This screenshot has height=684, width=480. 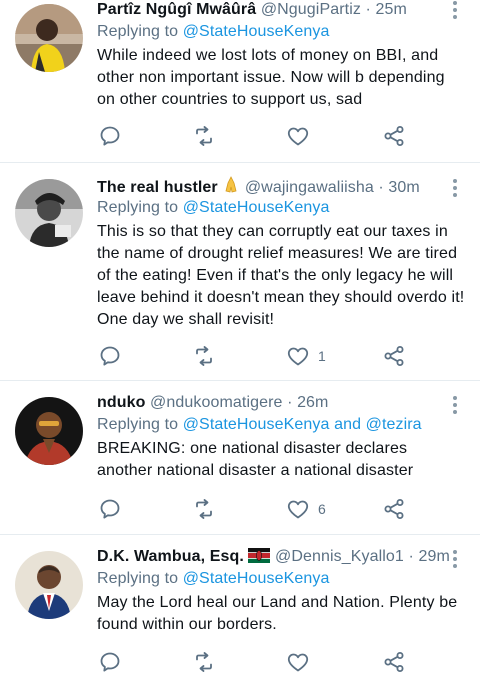 What do you see at coordinates (259, 558) in the screenshot?
I see `kenya-flag-emoji` at bounding box center [259, 558].